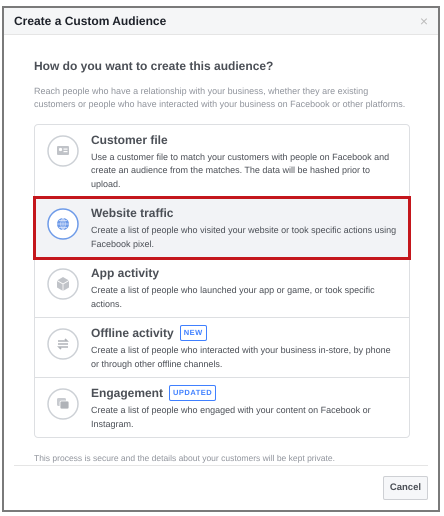 Image resolution: width=444 pixels, height=516 pixels. I want to click on arrows-icon, so click(63, 344).